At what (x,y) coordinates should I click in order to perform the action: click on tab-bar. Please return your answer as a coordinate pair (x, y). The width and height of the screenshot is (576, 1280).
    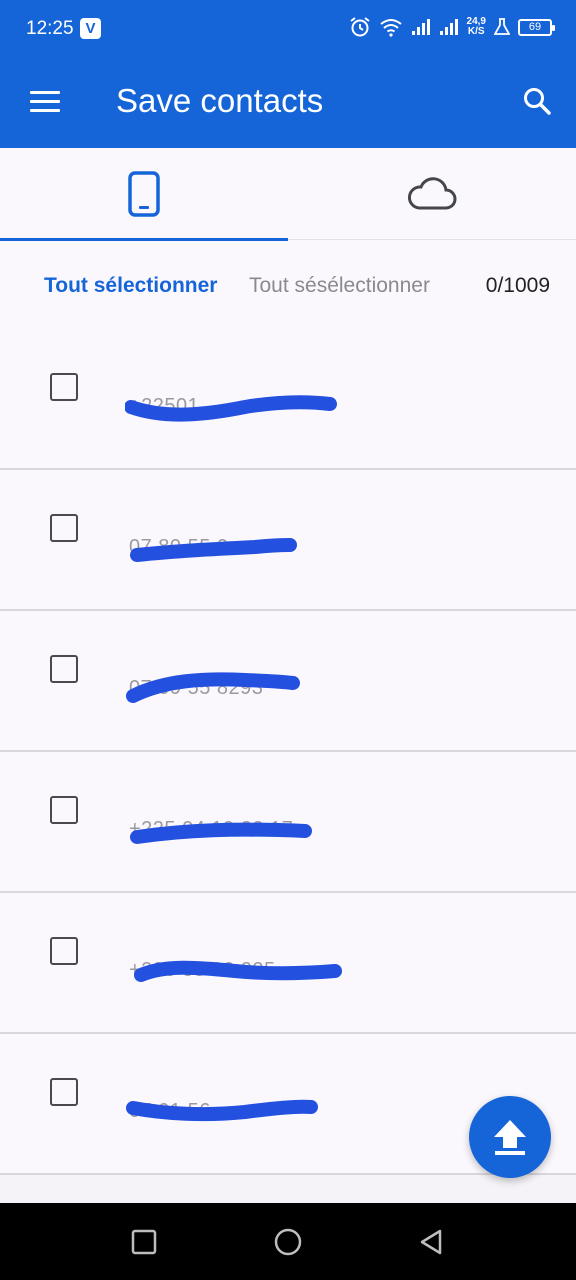
    Looking at the image, I should click on (288, 194).